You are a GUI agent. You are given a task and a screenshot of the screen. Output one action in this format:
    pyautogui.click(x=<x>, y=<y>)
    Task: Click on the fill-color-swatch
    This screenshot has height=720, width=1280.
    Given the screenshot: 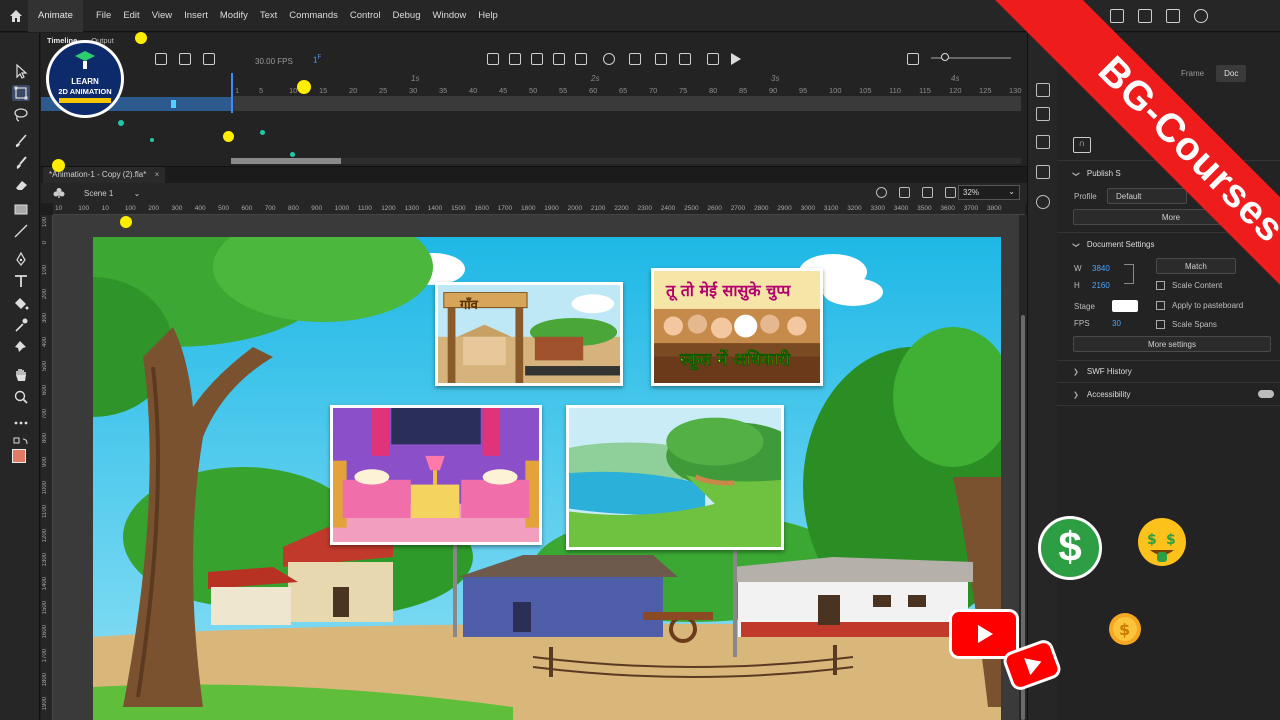 What is the action you would take?
    pyautogui.click(x=19, y=456)
    